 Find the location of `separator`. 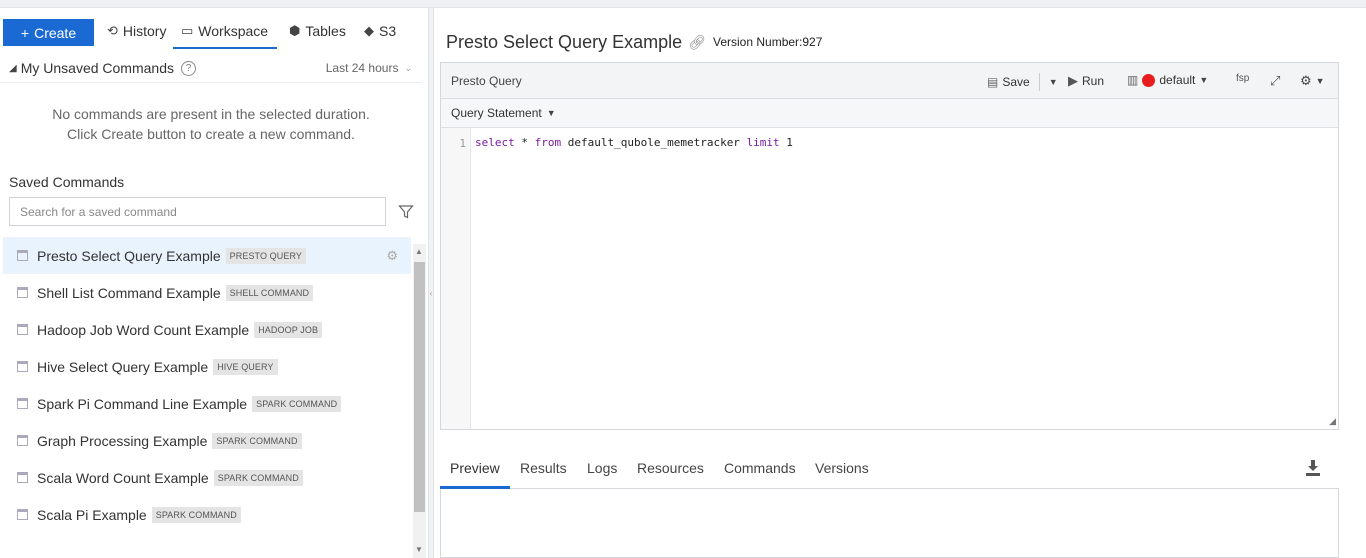

separator is located at coordinates (1039, 82).